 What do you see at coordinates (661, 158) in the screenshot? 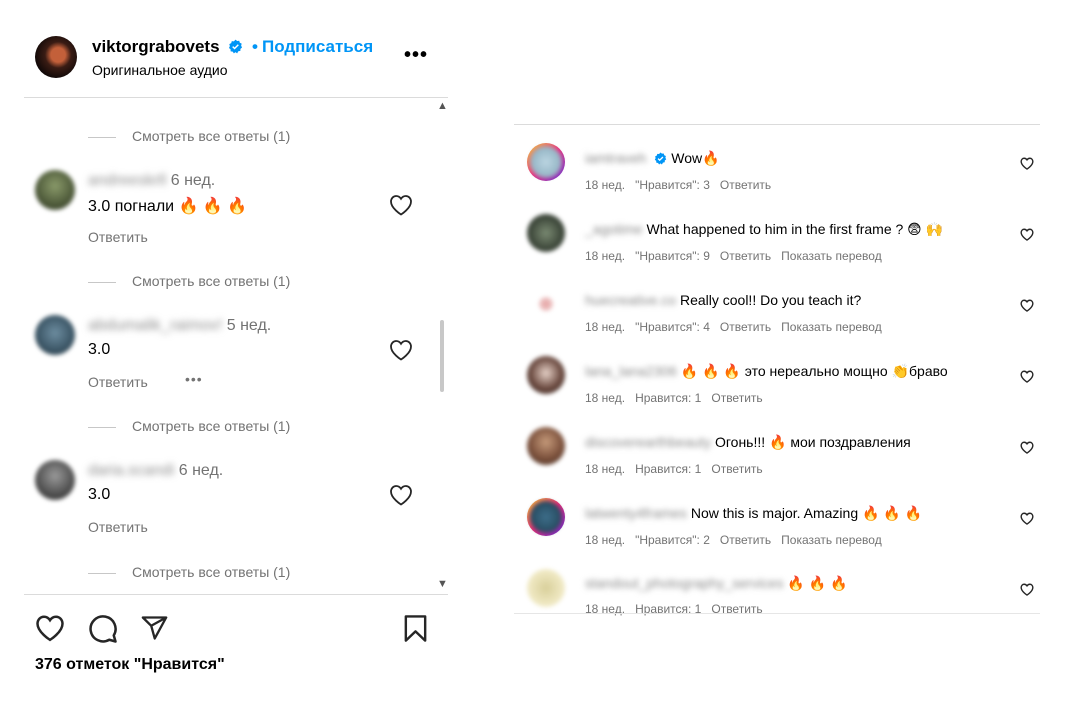
I see `verified-badge-icon` at bounding box center [661, 158].